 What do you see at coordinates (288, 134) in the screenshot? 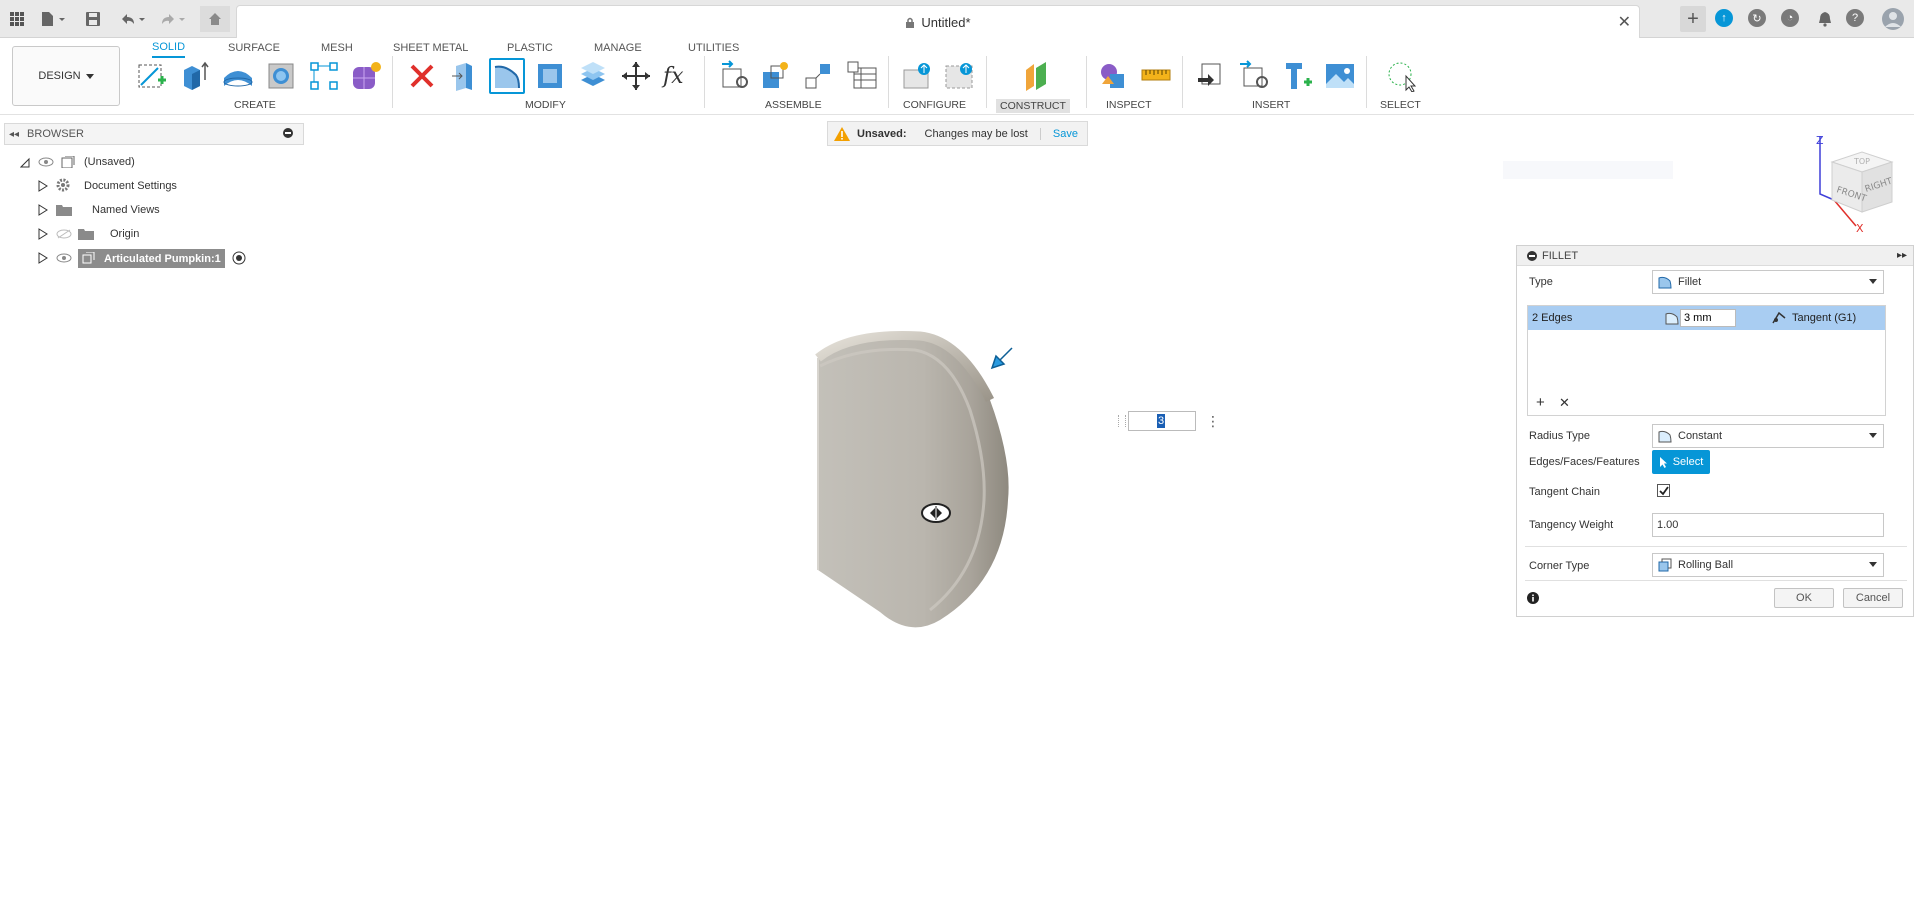
I see `browser-minimize-icon` at bounding box center [288, 134].